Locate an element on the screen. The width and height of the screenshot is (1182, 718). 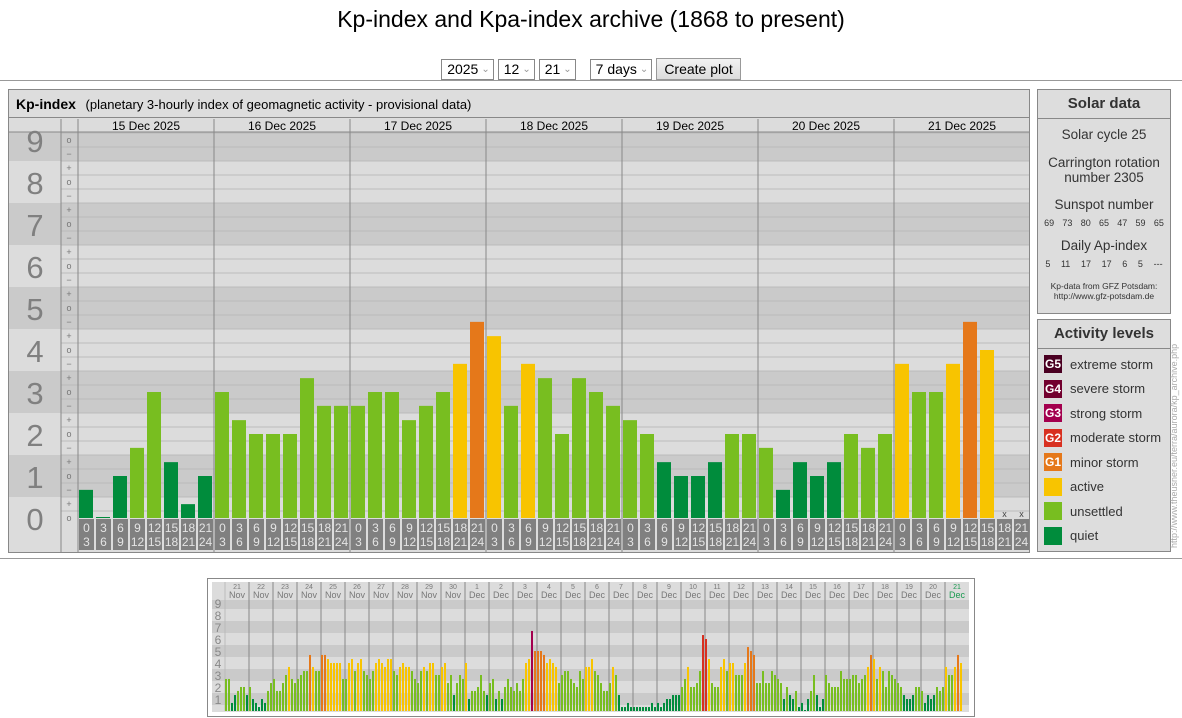
hour-start-label: 12 is located at coordinates (971, 528).